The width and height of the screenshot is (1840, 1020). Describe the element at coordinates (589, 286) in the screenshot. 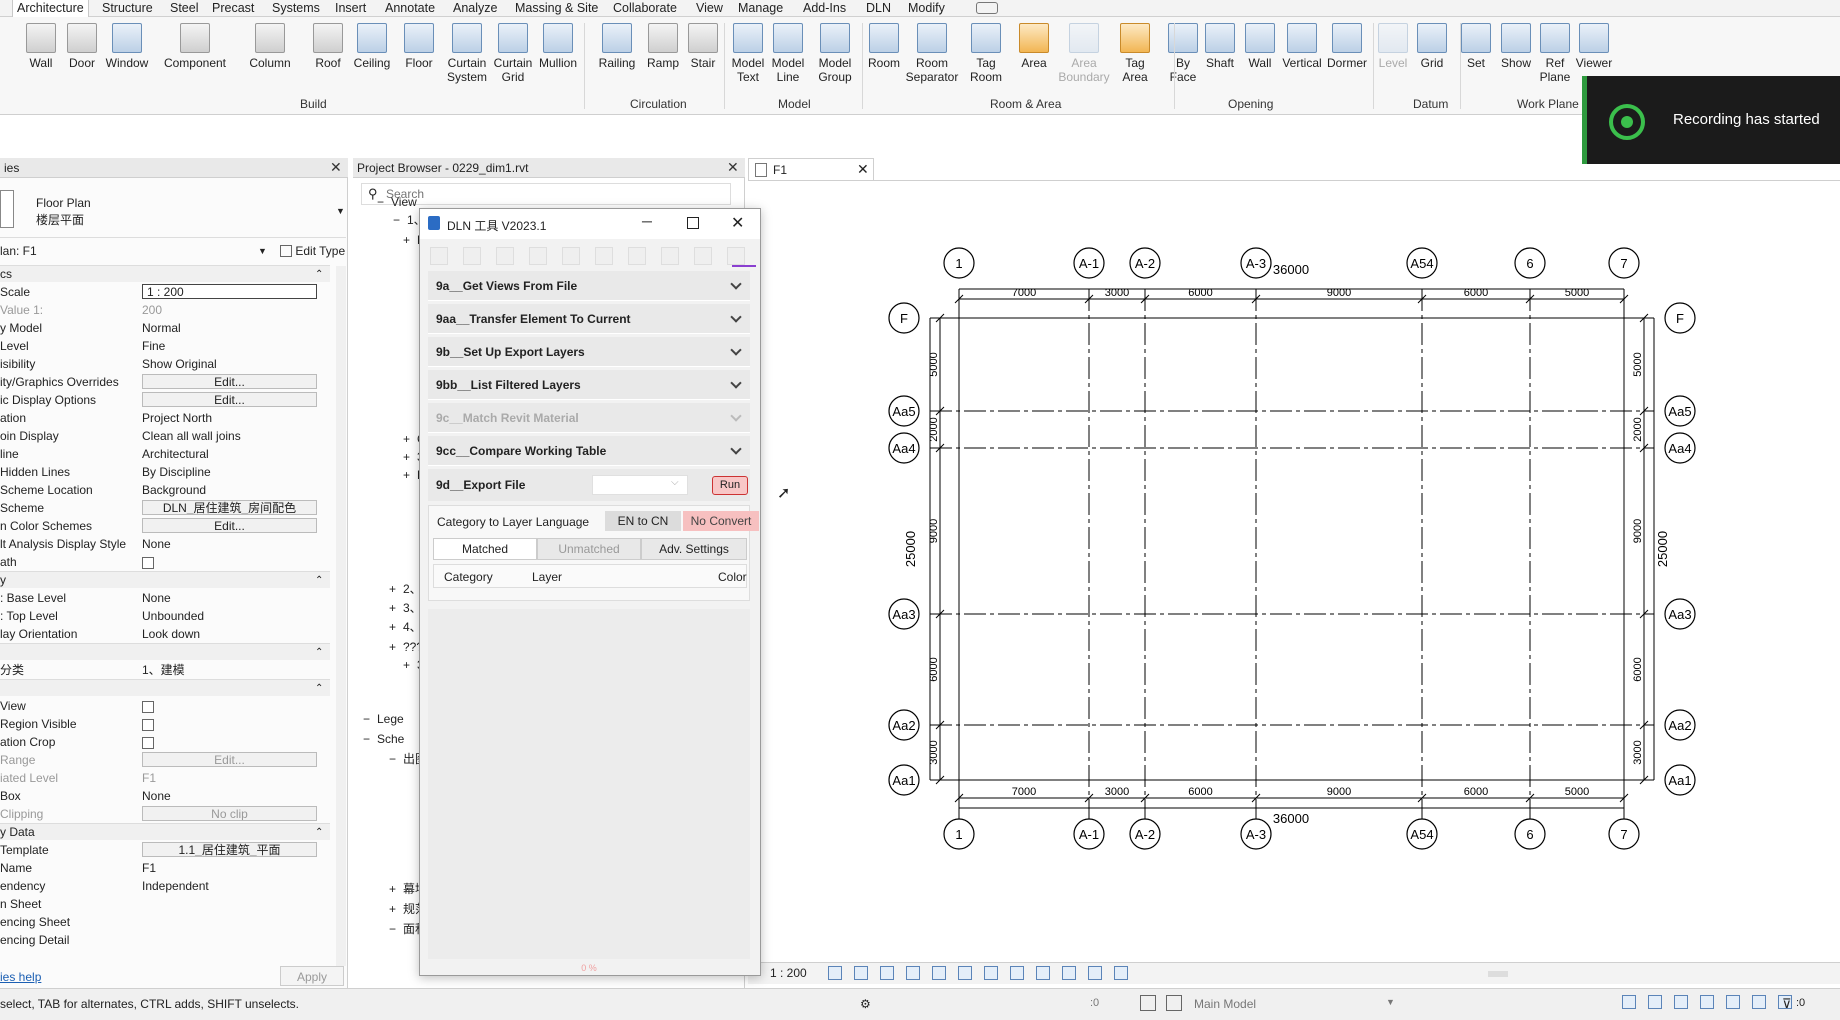

I see `section-get-views-from-file: 9a__Get Views From File` at that location.